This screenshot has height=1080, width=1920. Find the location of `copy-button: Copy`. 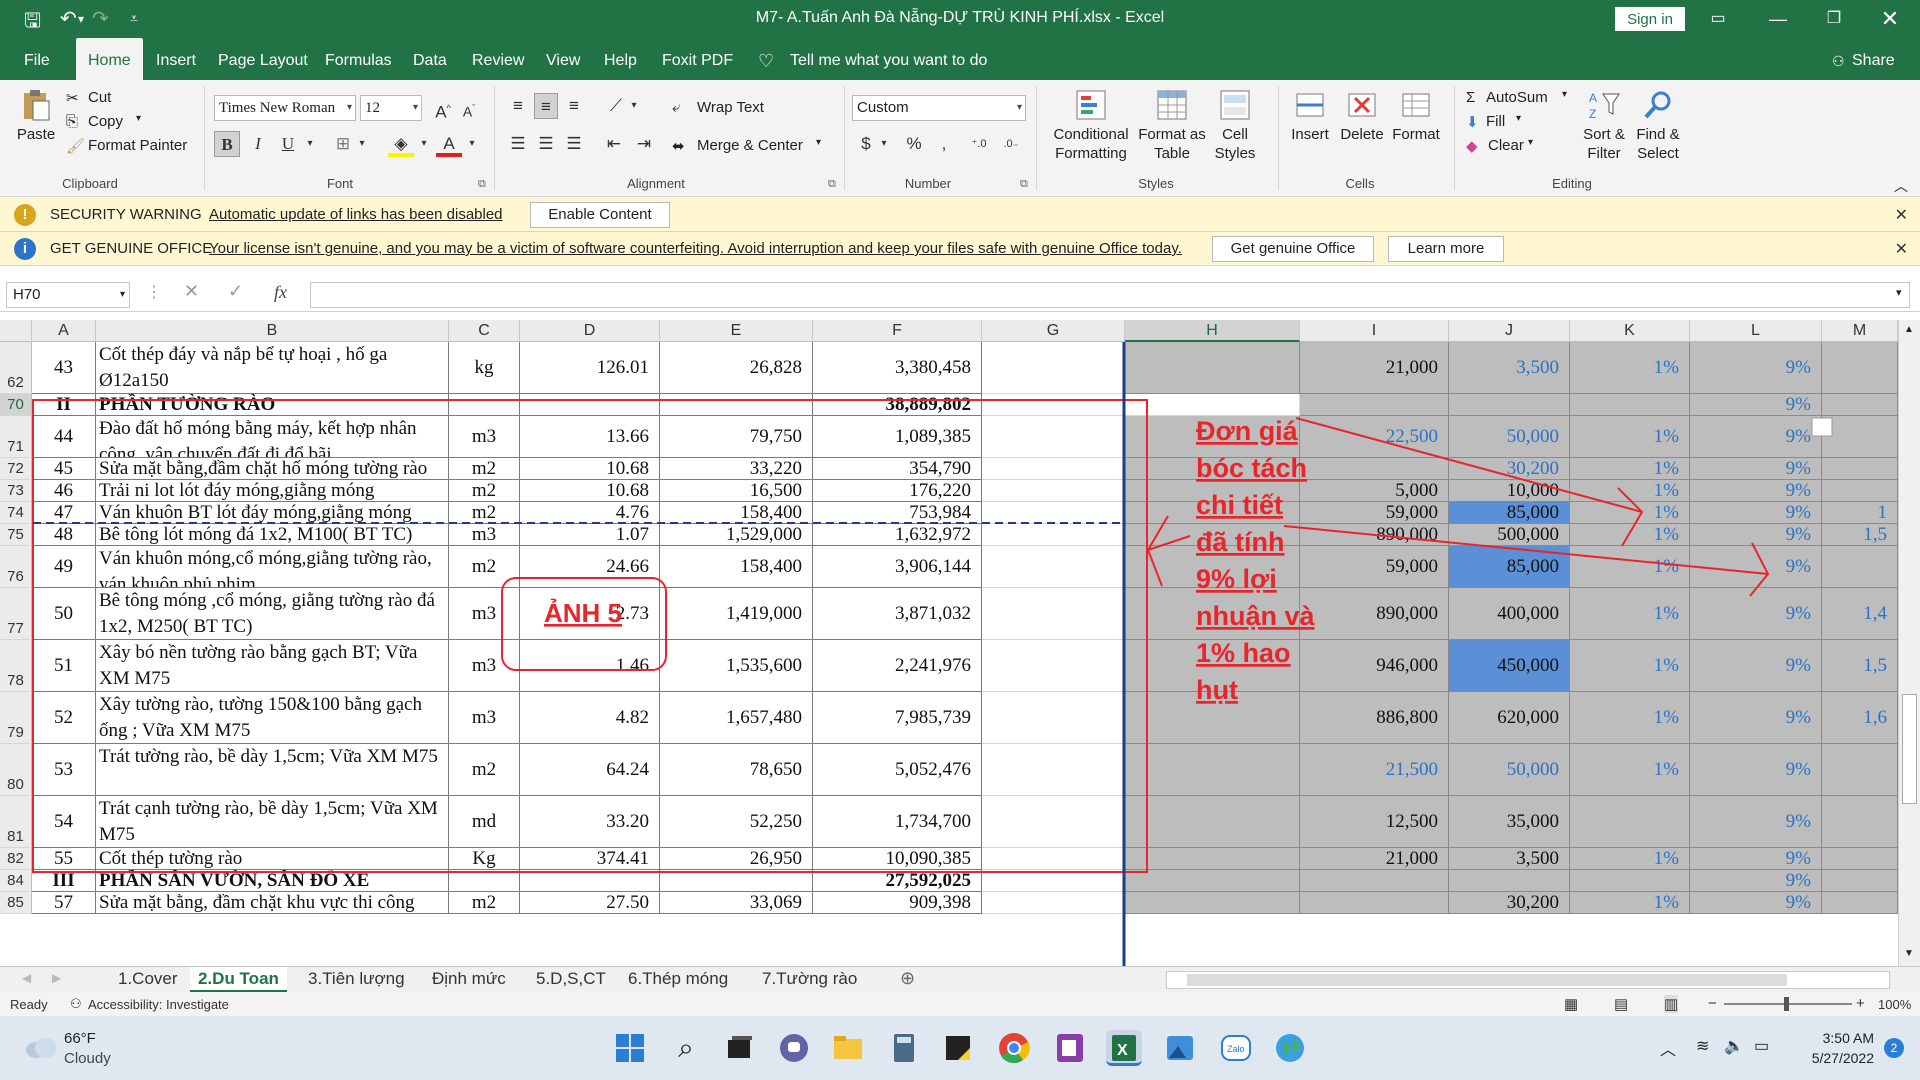

copy-button: Copy is located at coordinates (105, 121).